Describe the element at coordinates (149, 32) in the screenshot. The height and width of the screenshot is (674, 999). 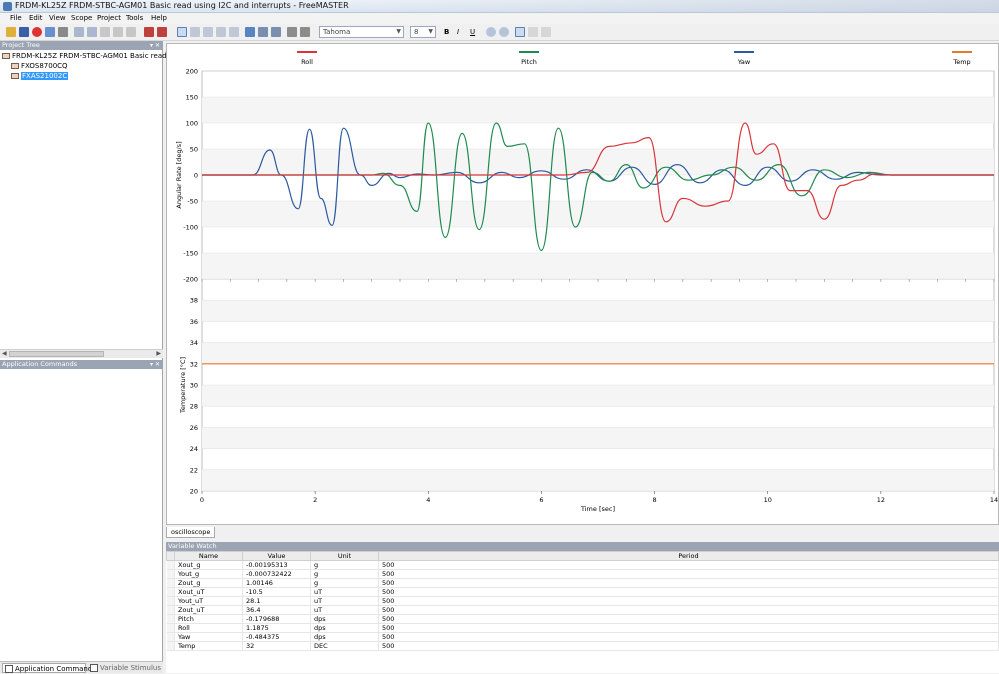
I see `watch-icon` at that location.